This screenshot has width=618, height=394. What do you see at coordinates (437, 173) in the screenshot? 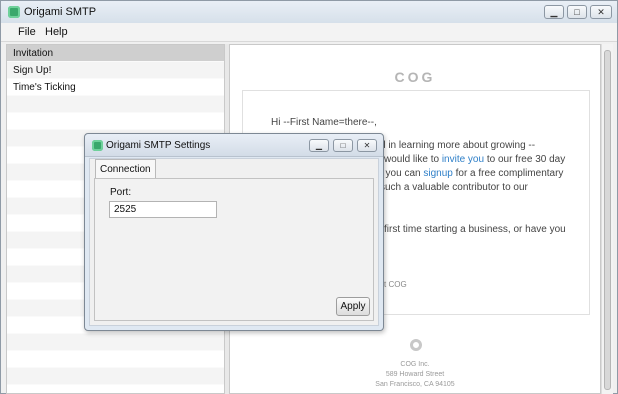
I see `signup-link: signup` at bounding box center [437, 173].